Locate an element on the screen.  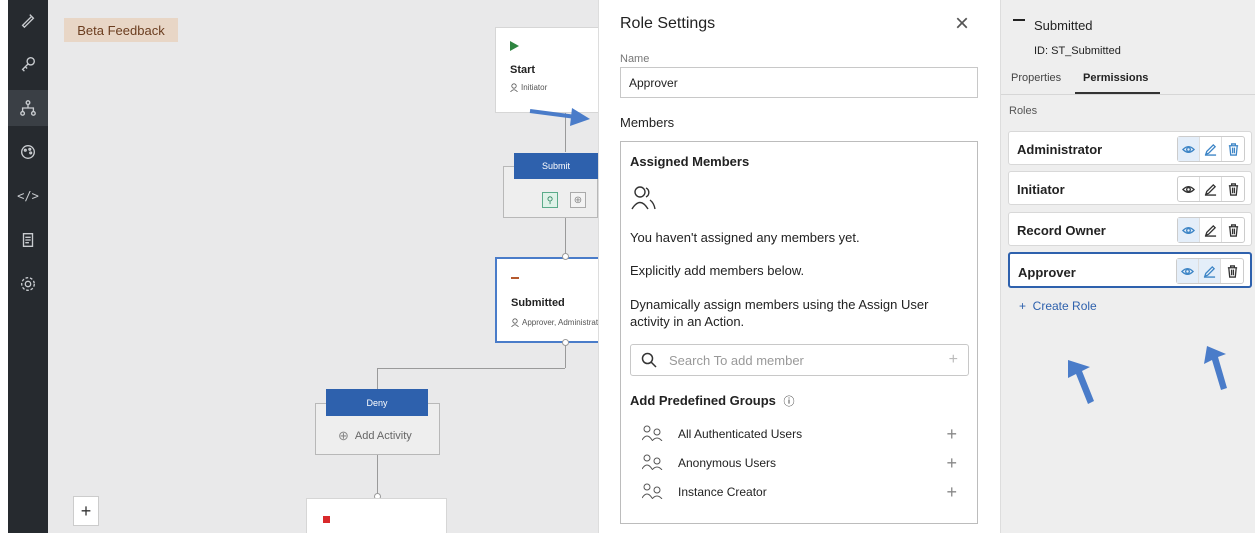
members-label: Members is located at coordinates (647, 122).